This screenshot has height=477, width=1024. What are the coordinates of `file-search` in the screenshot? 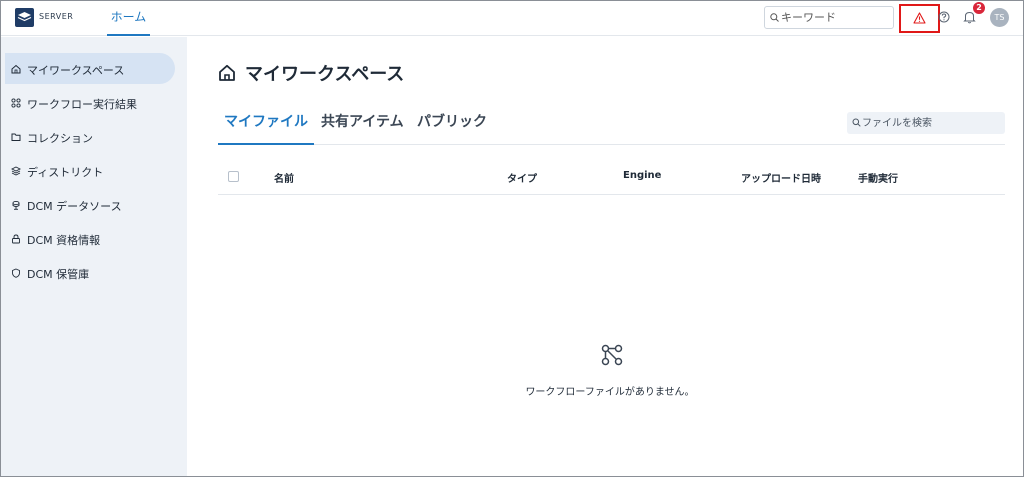 It's located at (926, 123).